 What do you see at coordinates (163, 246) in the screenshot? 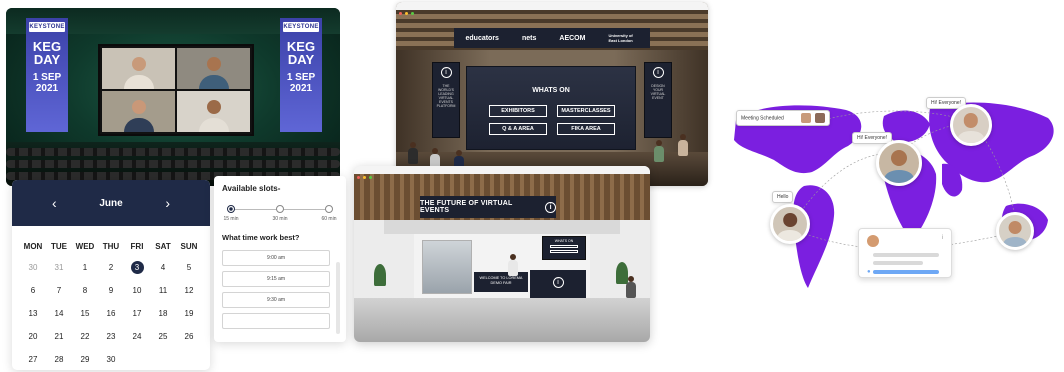
I see `weekday-label: SAT` at bounding box center [163, 246].